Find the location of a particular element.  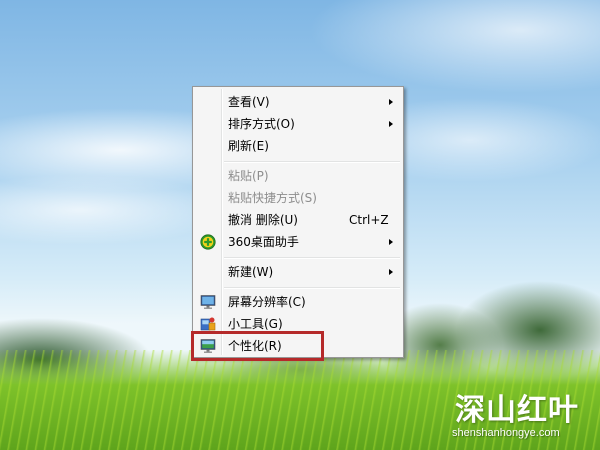

watermark-title: 深山红叶 is located at coordinates (517, 410).